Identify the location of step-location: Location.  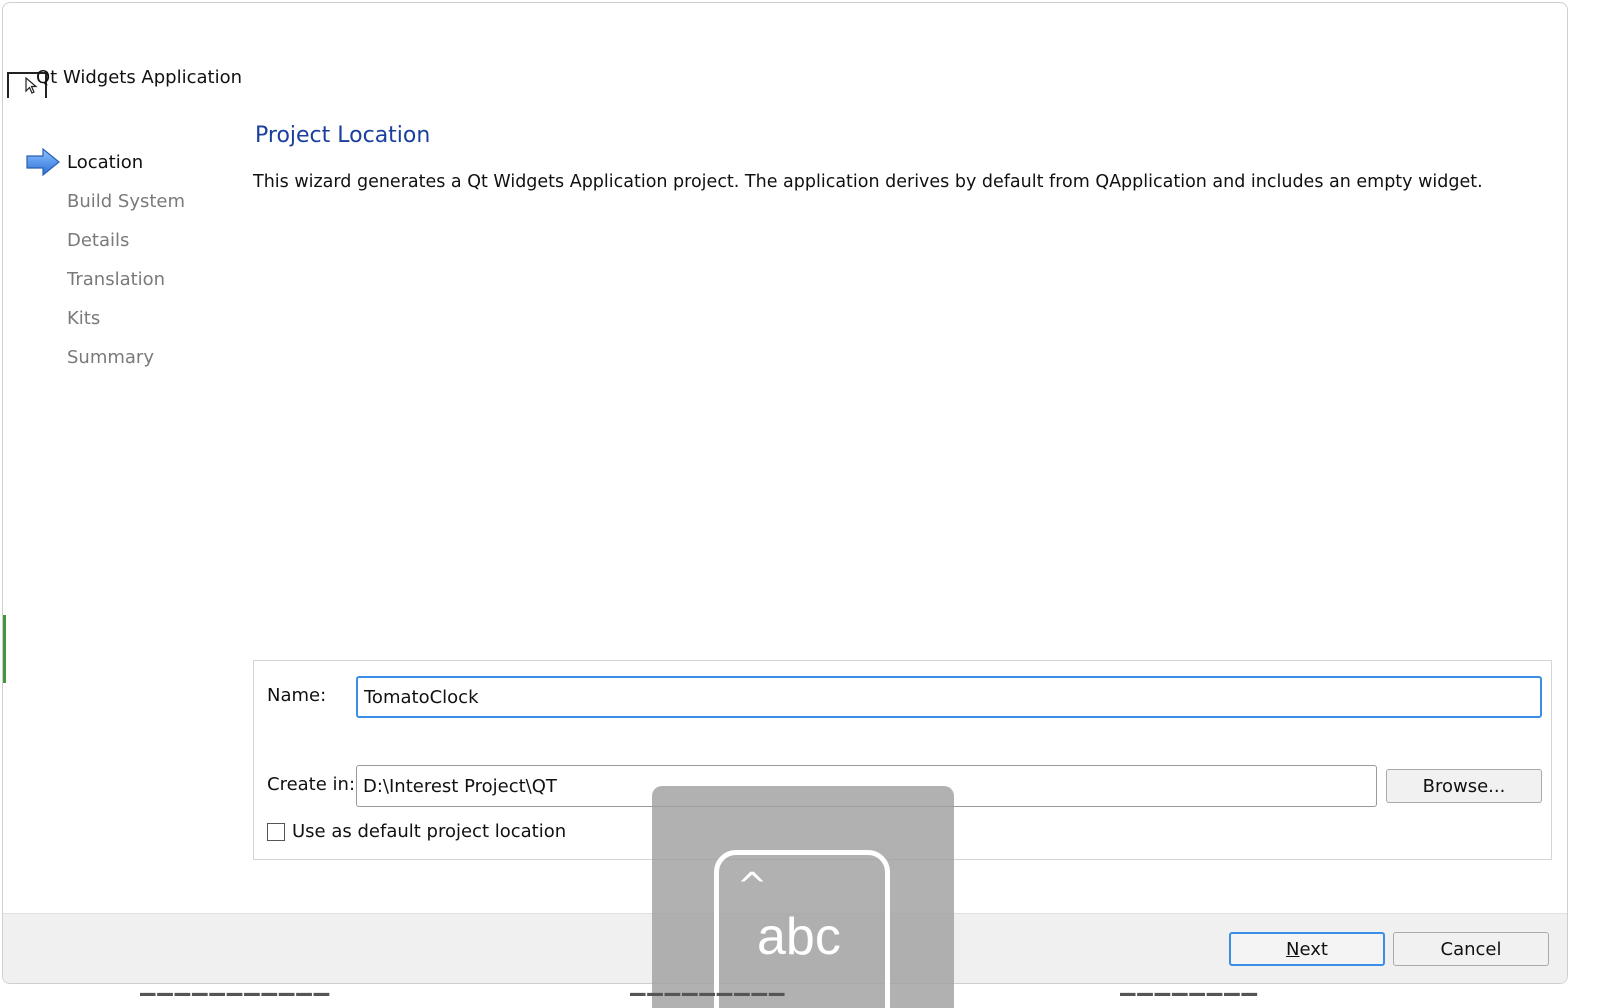
(135, 162).